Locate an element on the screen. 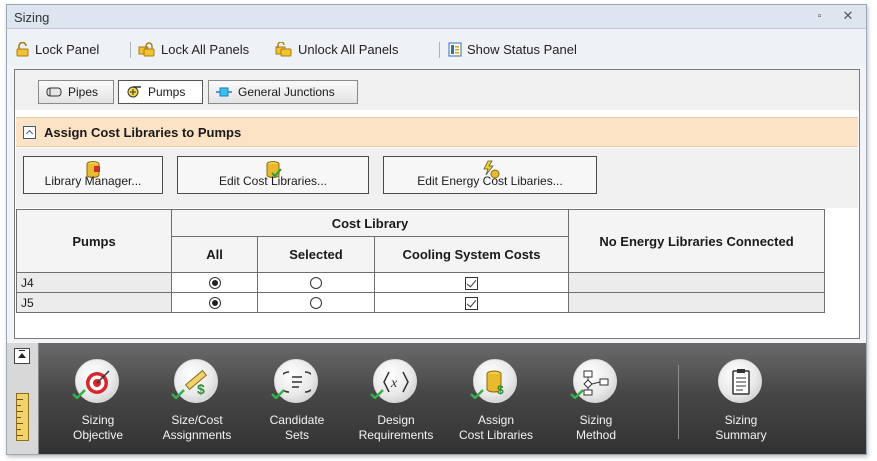 Image resolution: width=877 pixels, height=461 pixels. variable-icon: x is located at coordinates (396, 382).